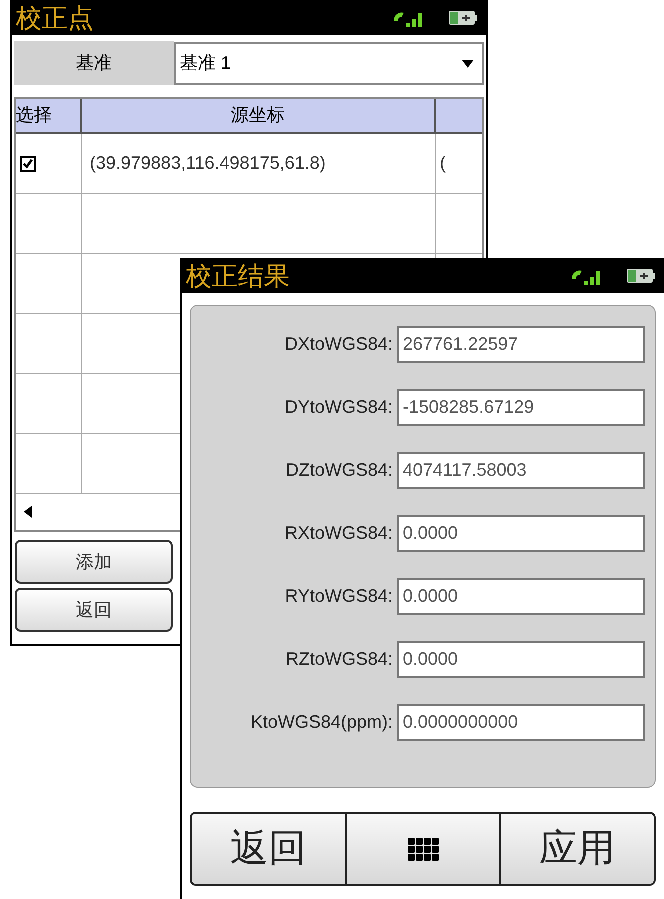  Describe the element at coordinates (208, 163) in the screenshot. I see `table-cell-text: (39.979883,116.498175,61.8)` at that location.